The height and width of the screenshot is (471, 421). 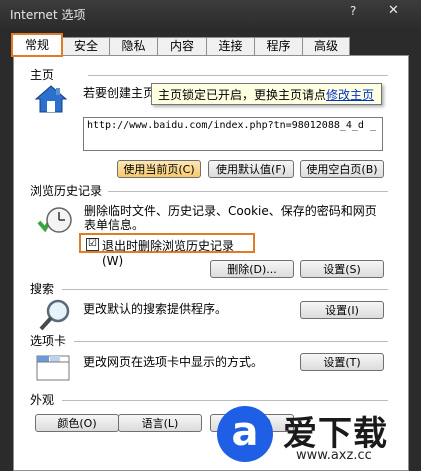 I want to click on tabs-desc: 更改网页在选项卡中显示的方式。, so click(x=173, y=362).